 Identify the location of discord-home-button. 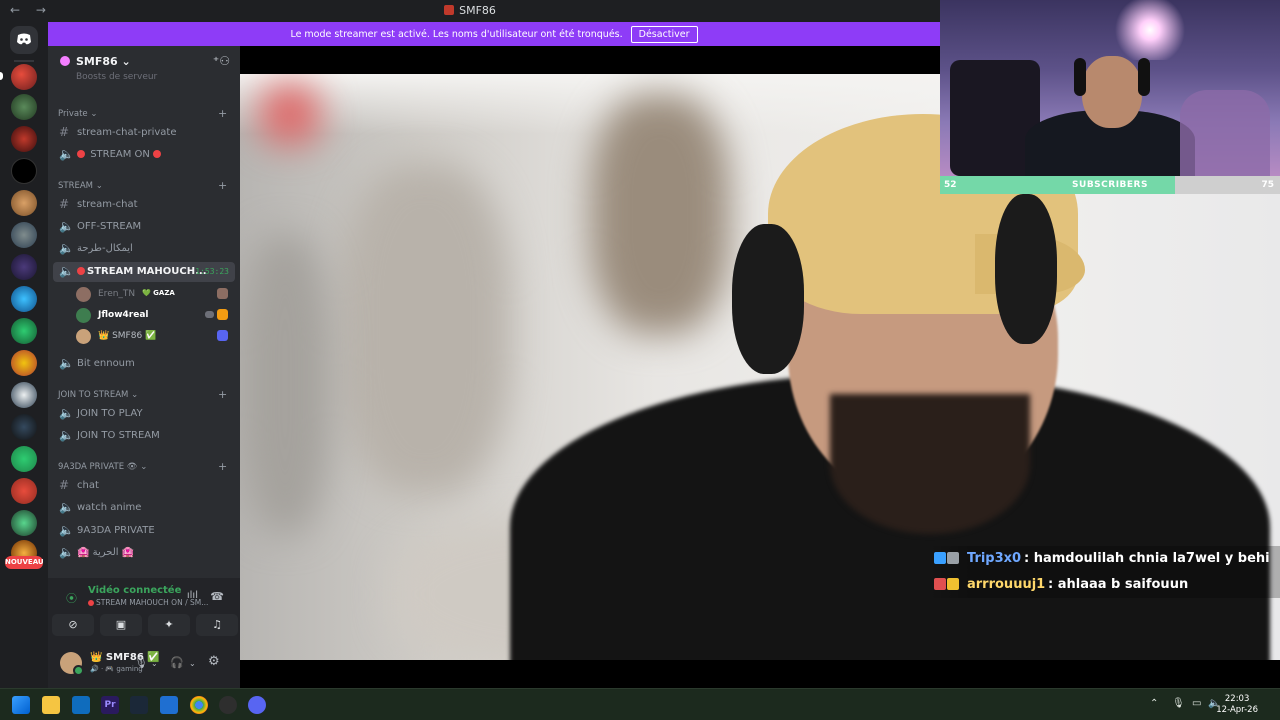
(24, 40).